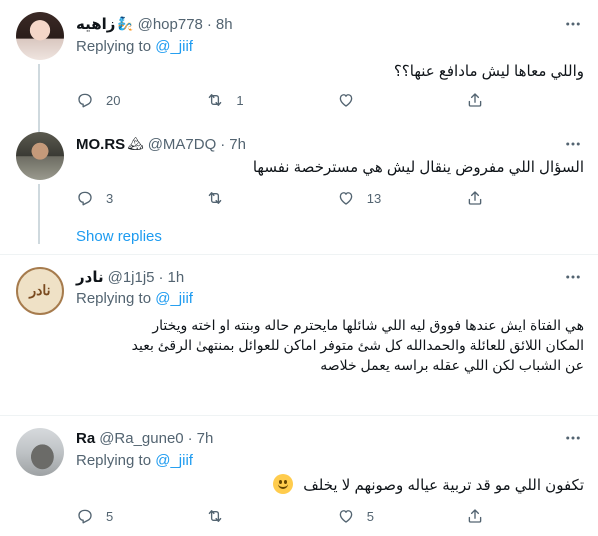 The width and height of the screenshot is (598, 536). What do you see at coordinates (110, 516) in the screenshot?
I see `reply-count: 5` at bounding box center [110, 516].